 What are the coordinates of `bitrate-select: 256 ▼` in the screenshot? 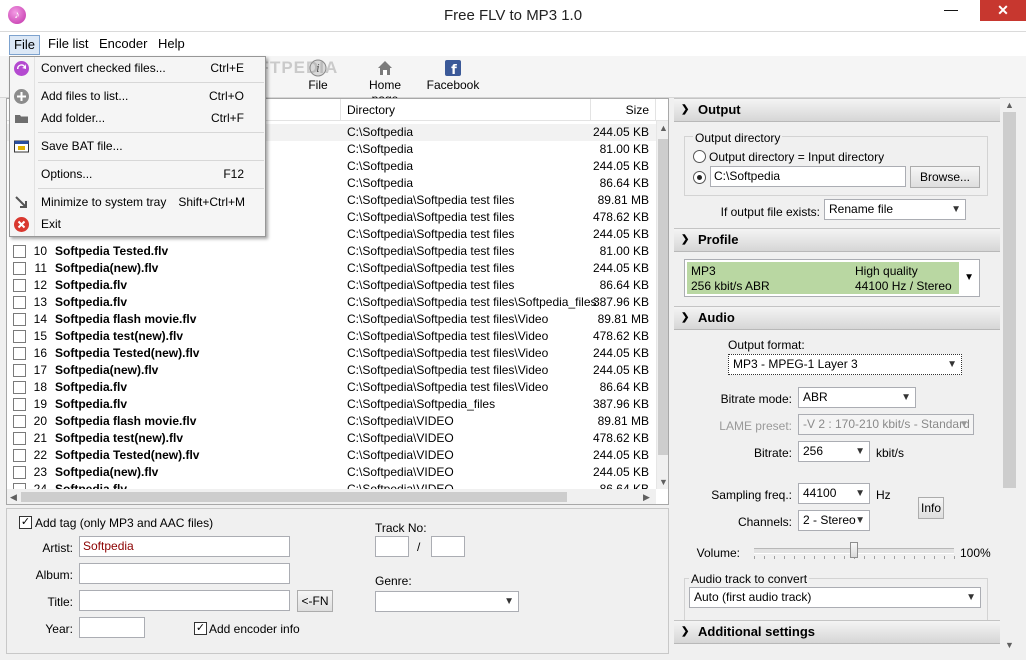 It's located at (834, 451).